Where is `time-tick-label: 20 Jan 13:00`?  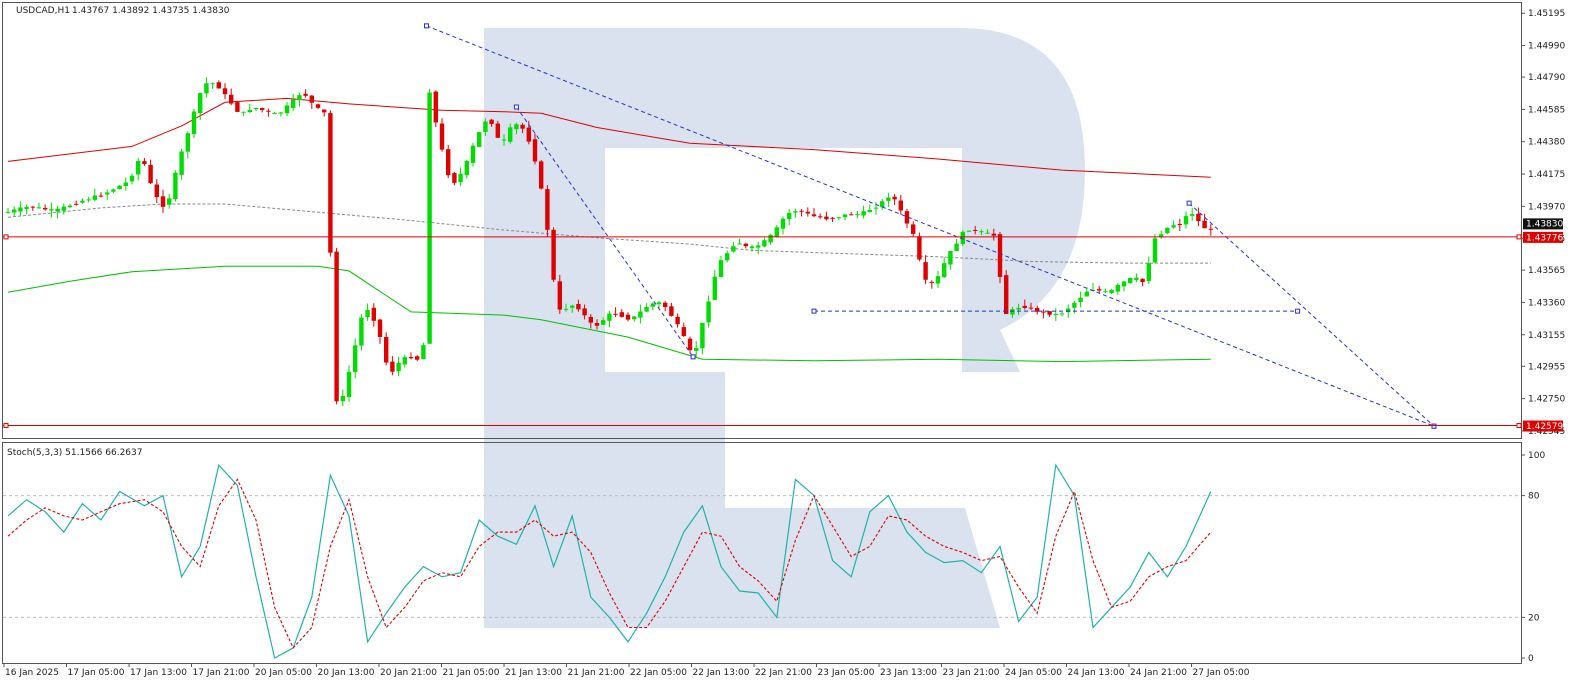
time-tick-label: 20 Jan 13:00 is located at coordinates (346, 673).